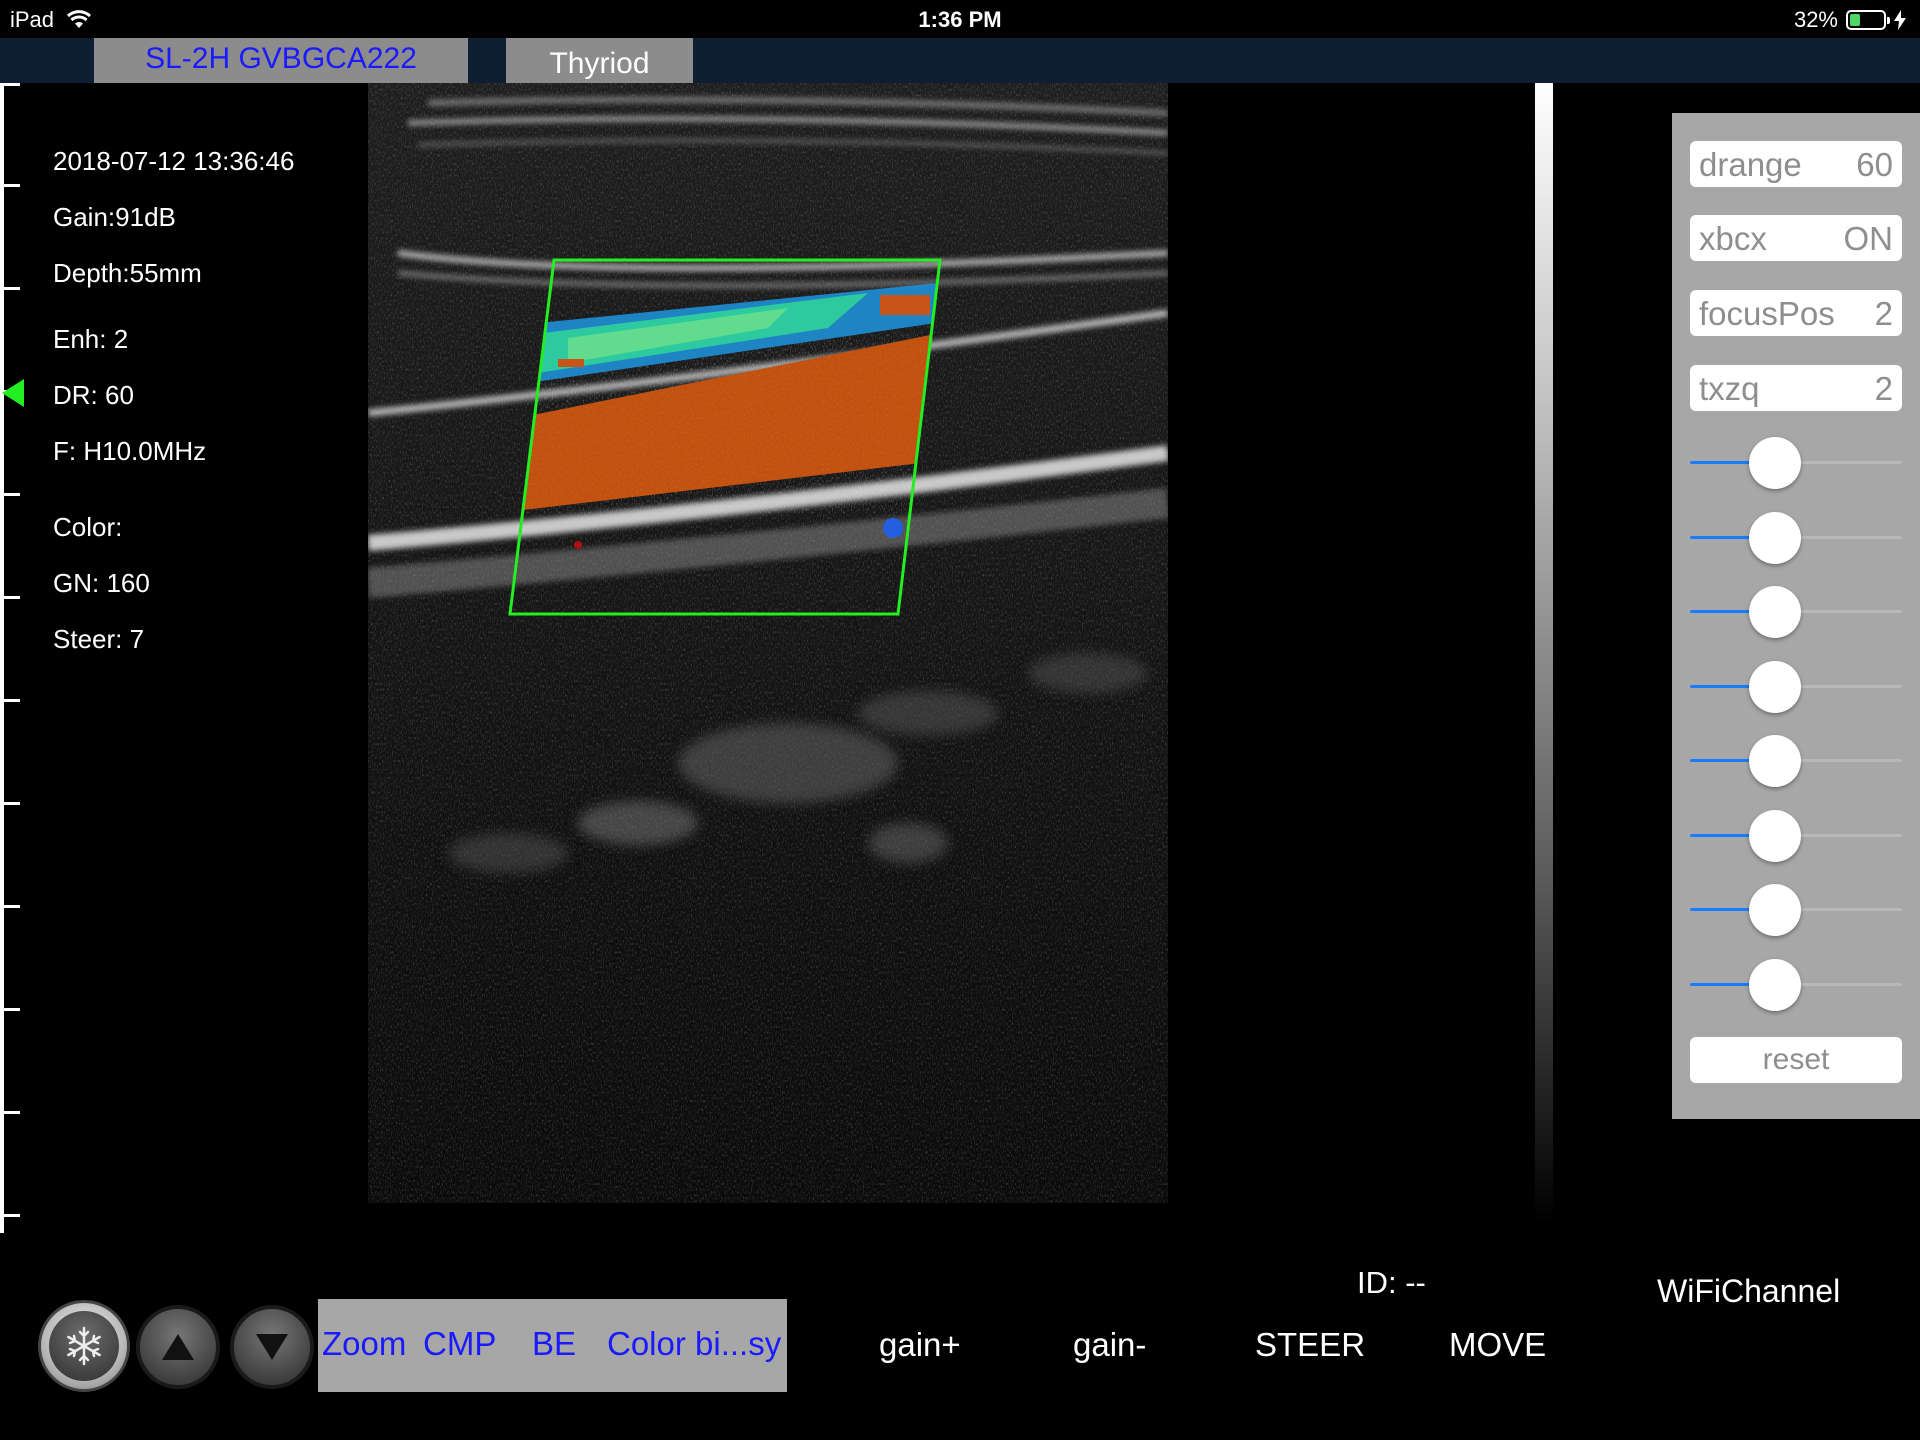 This screenshot has height=1440, width=1920. Describe the element at coordinates (1729, 388) in the screenshot. I see `param-label: txzq` at that location.